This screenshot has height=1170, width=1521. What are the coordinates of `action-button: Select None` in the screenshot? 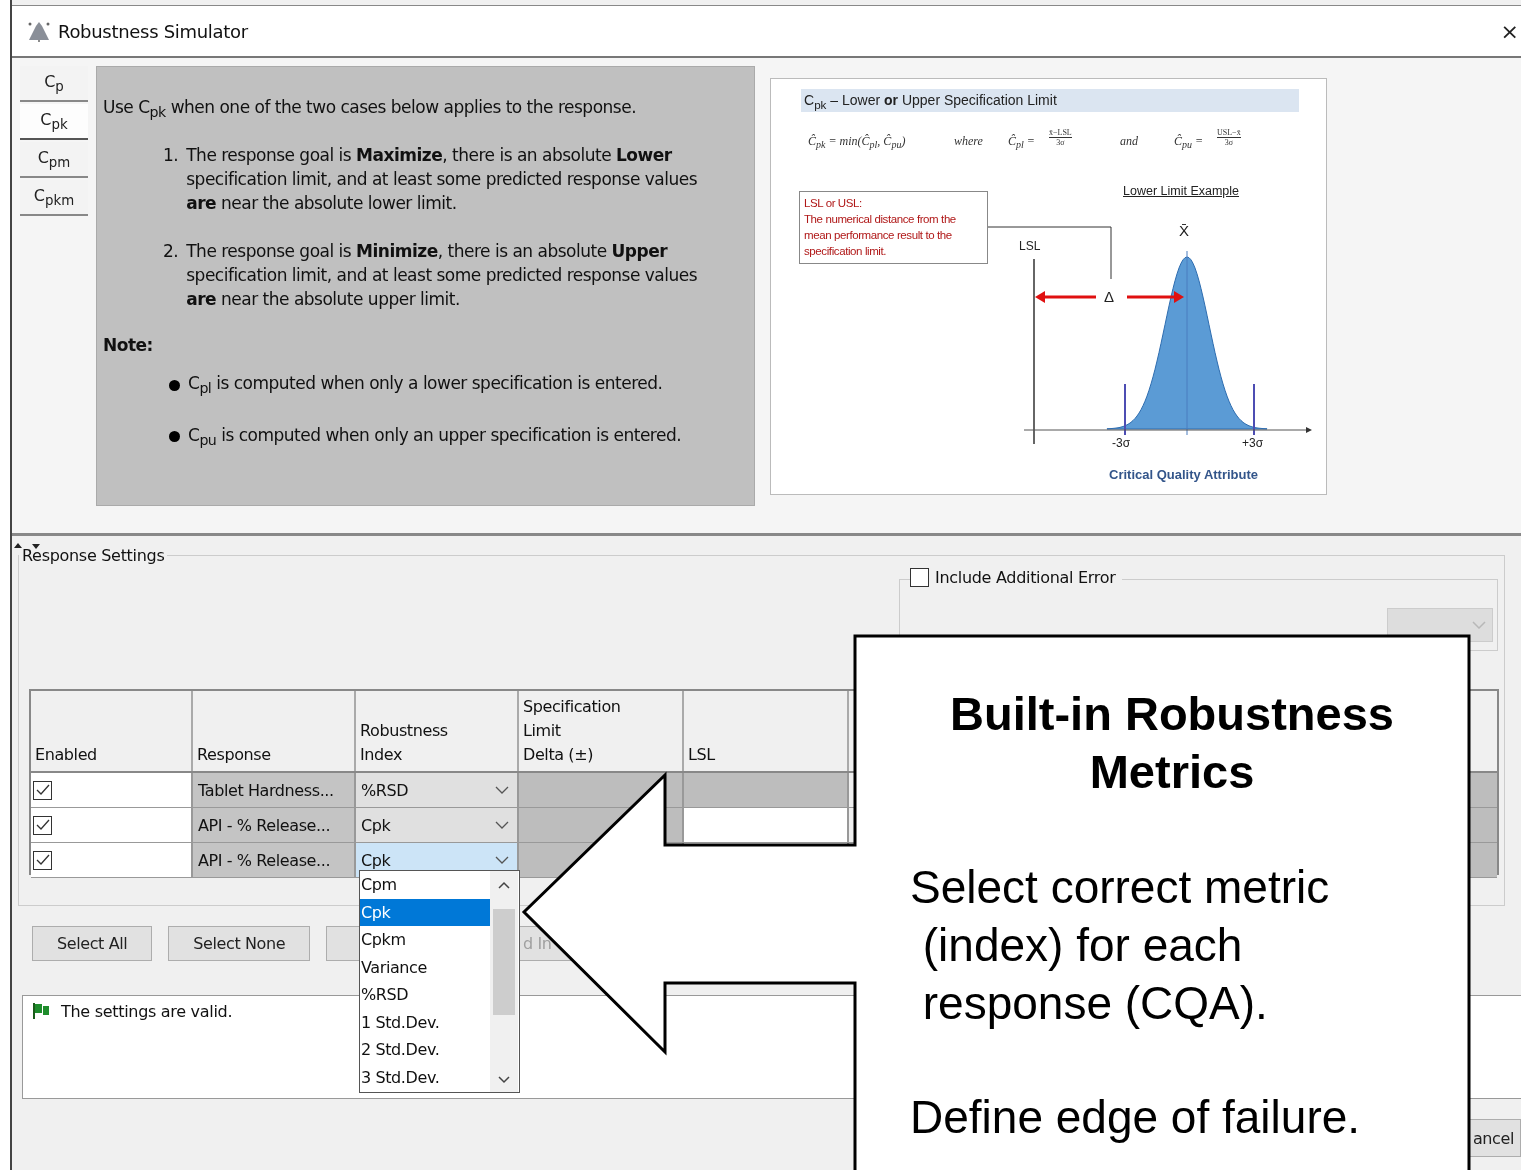 It's located at (239, 943).